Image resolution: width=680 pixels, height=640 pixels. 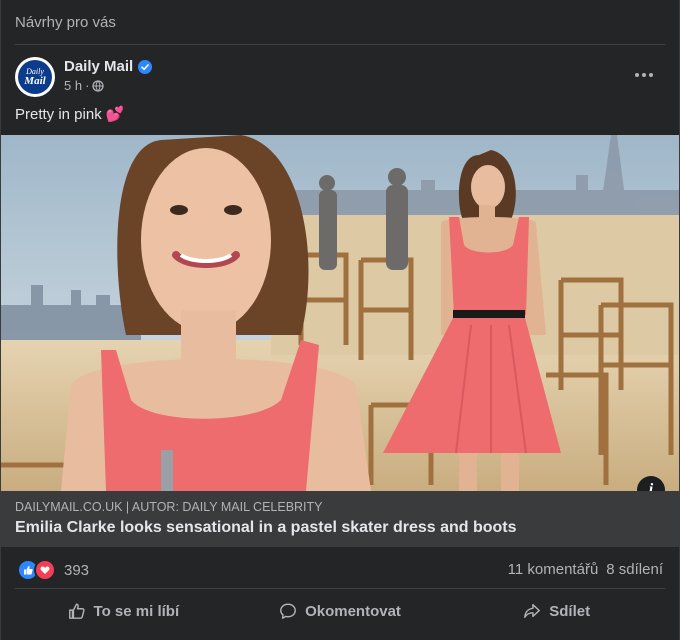 I want to click on suggested-section-label: Návrhy pro vás, so click(x=65, y=22).